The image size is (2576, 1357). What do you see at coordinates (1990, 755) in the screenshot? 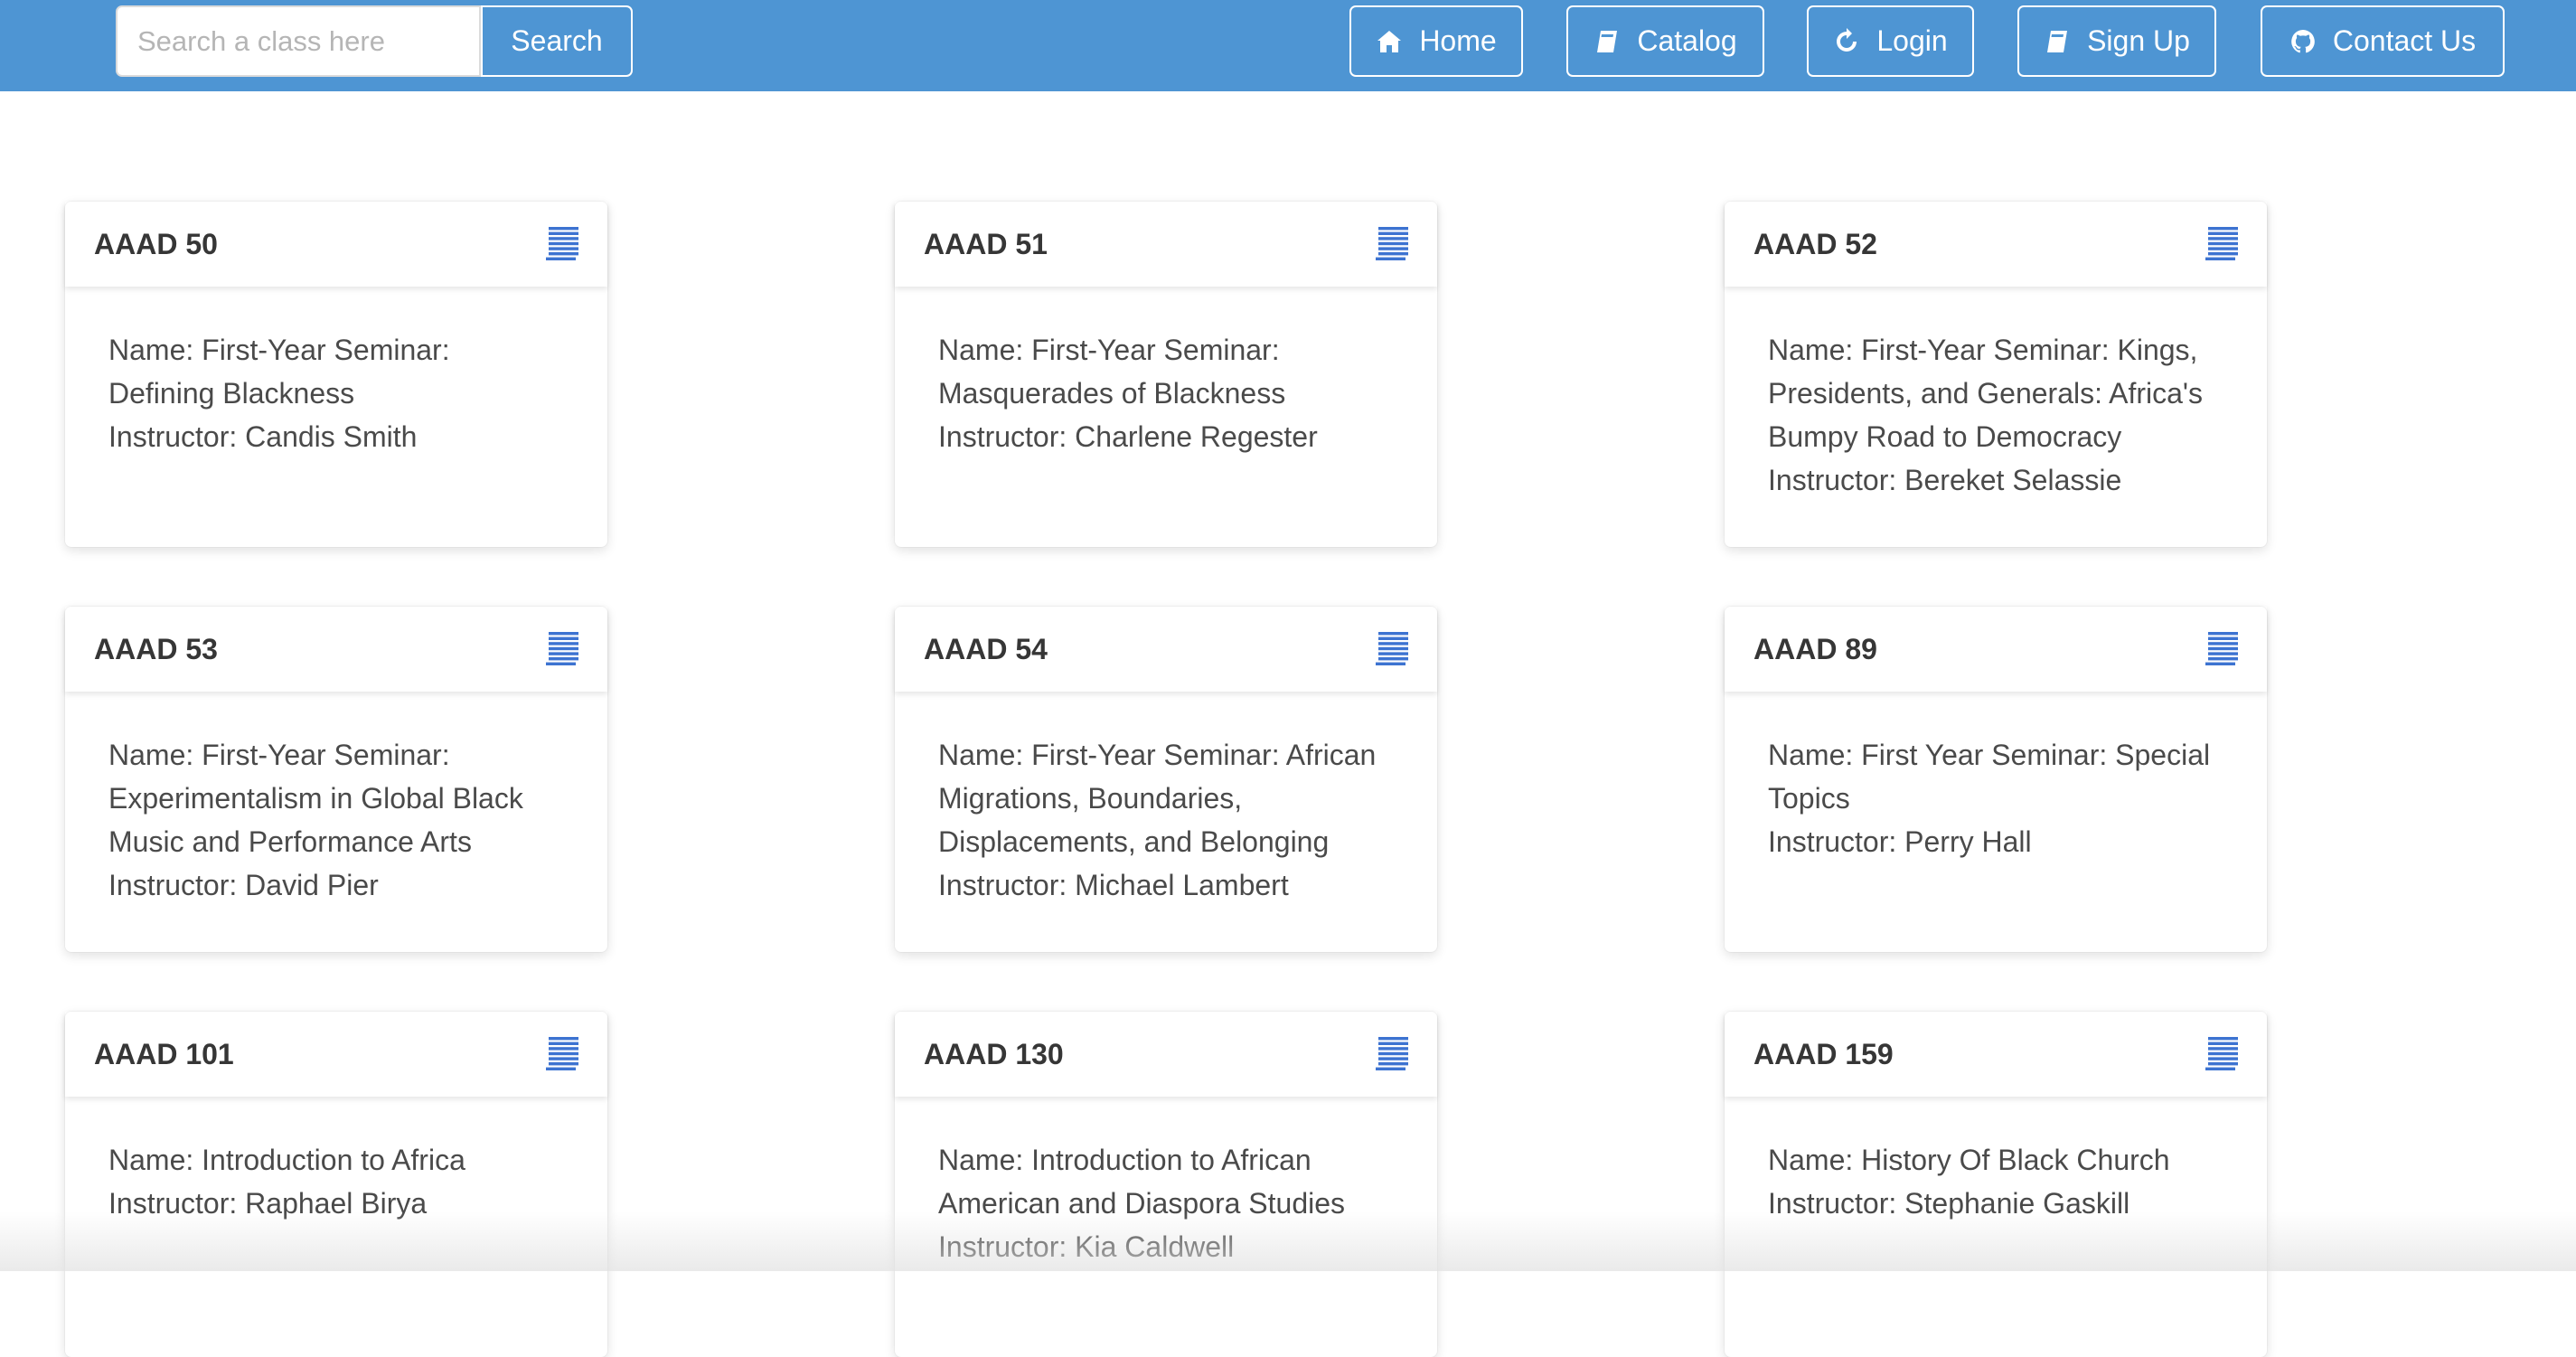
I see `course-name-line: Name: First Year Seminar: Special` at bounding box center [1990, 755].